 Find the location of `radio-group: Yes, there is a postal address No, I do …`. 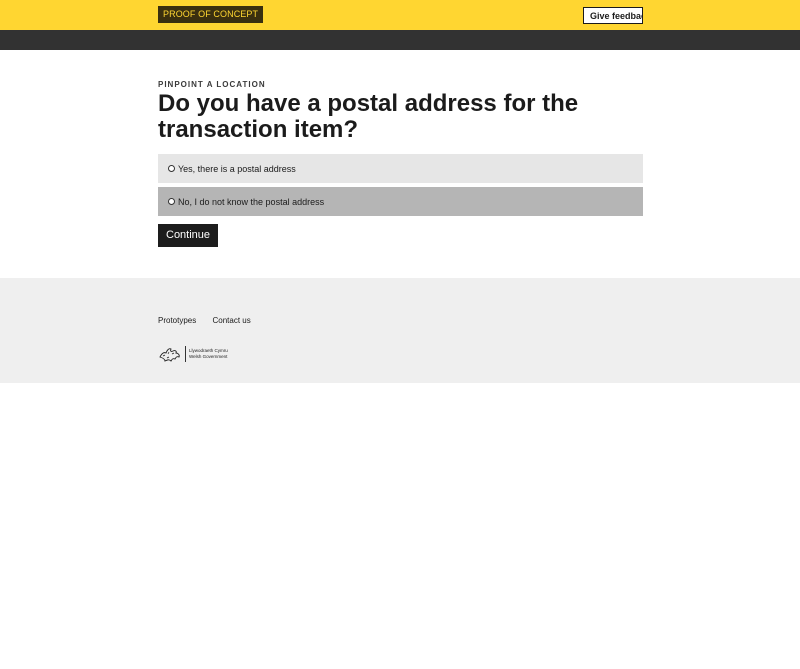

radio-group: Yes, there is a postal address No, I do … is located at coordinates (400, 185).